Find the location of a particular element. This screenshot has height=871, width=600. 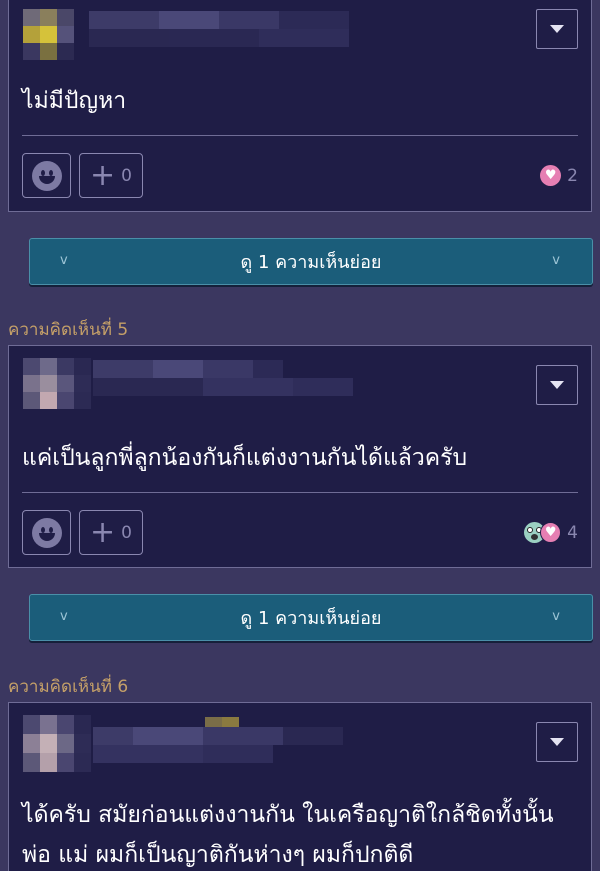

comment-number-label: ความคิดเห็นที่ 6 is located at coordinates (68, 687).